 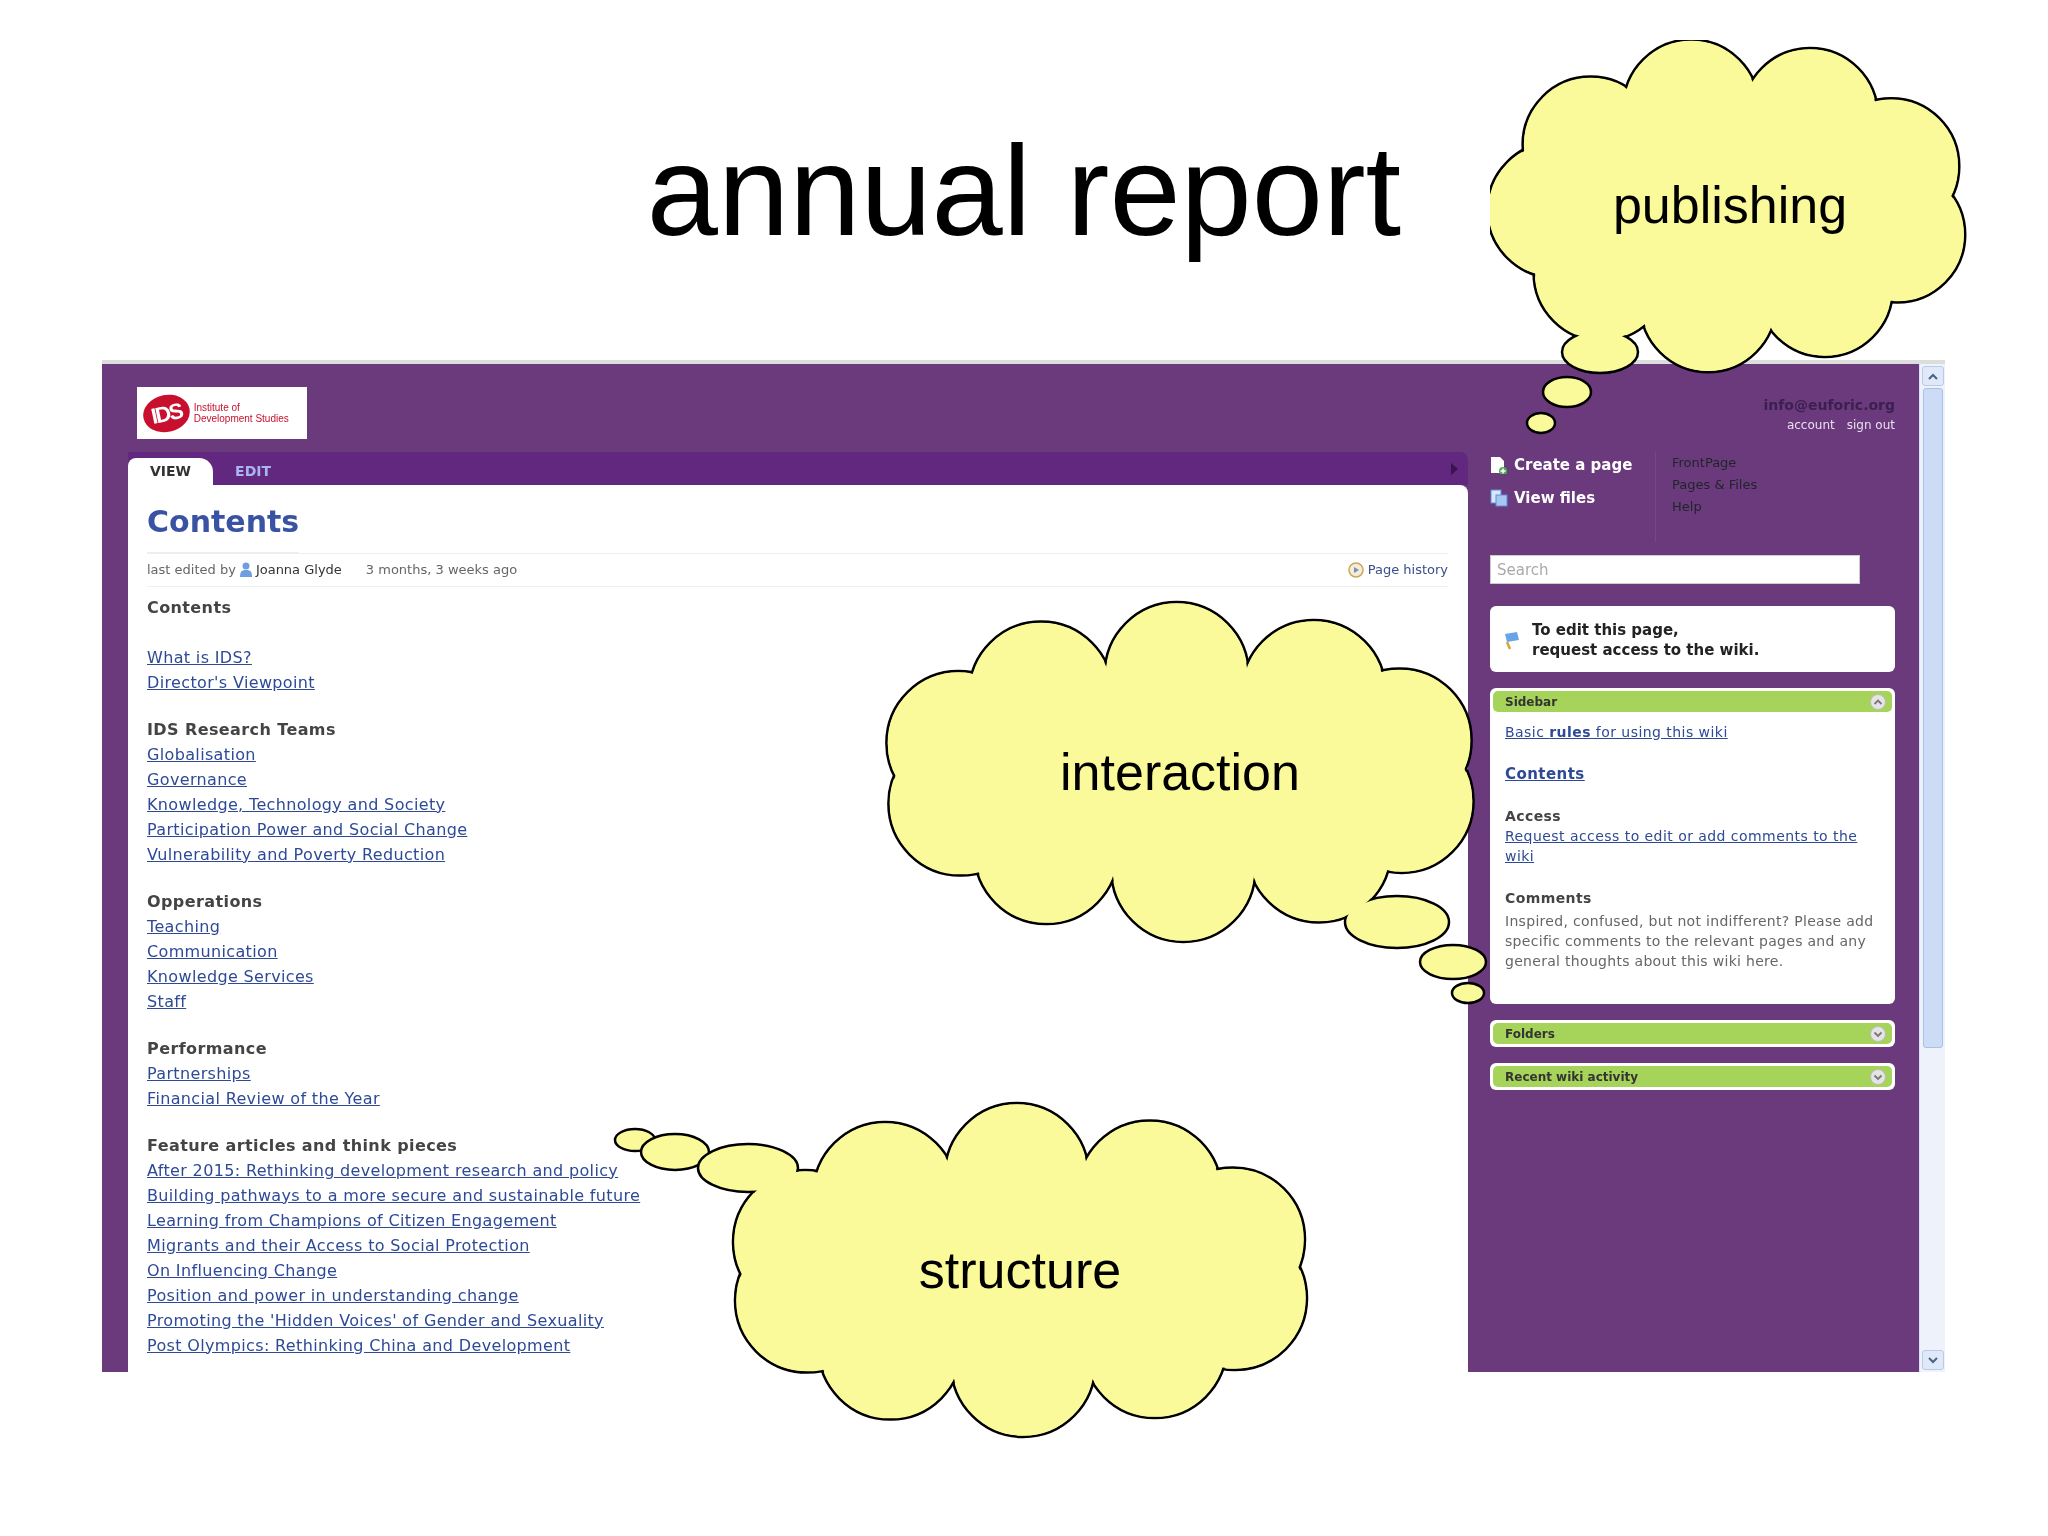 What do you see at coordinates (394, 1195) in the screenshot?
I see `page-link: Building pathways to a more secure and sustainable future` at bounding box center [394, 1195].